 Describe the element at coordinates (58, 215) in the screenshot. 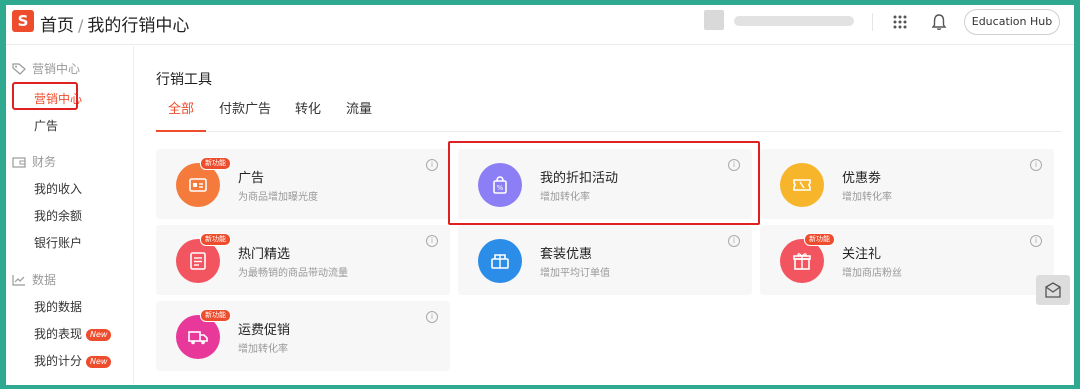

I see `sidebar-item-balance: 我的余额` at that location.